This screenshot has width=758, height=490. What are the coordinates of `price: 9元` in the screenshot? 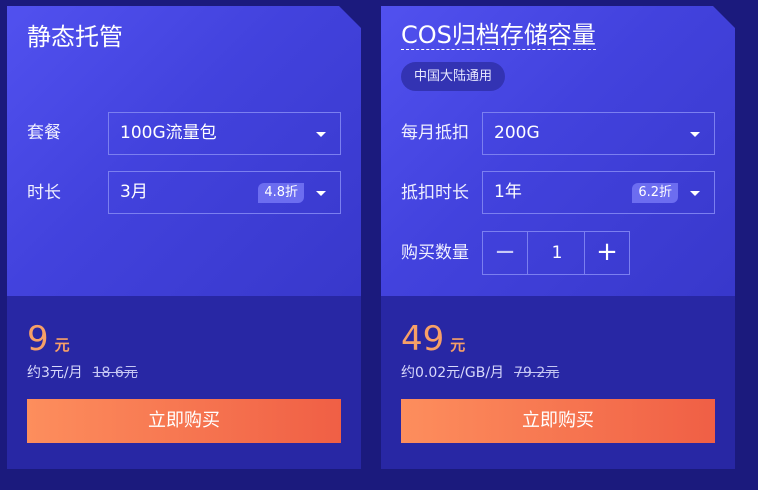 It's located at (48, 339).